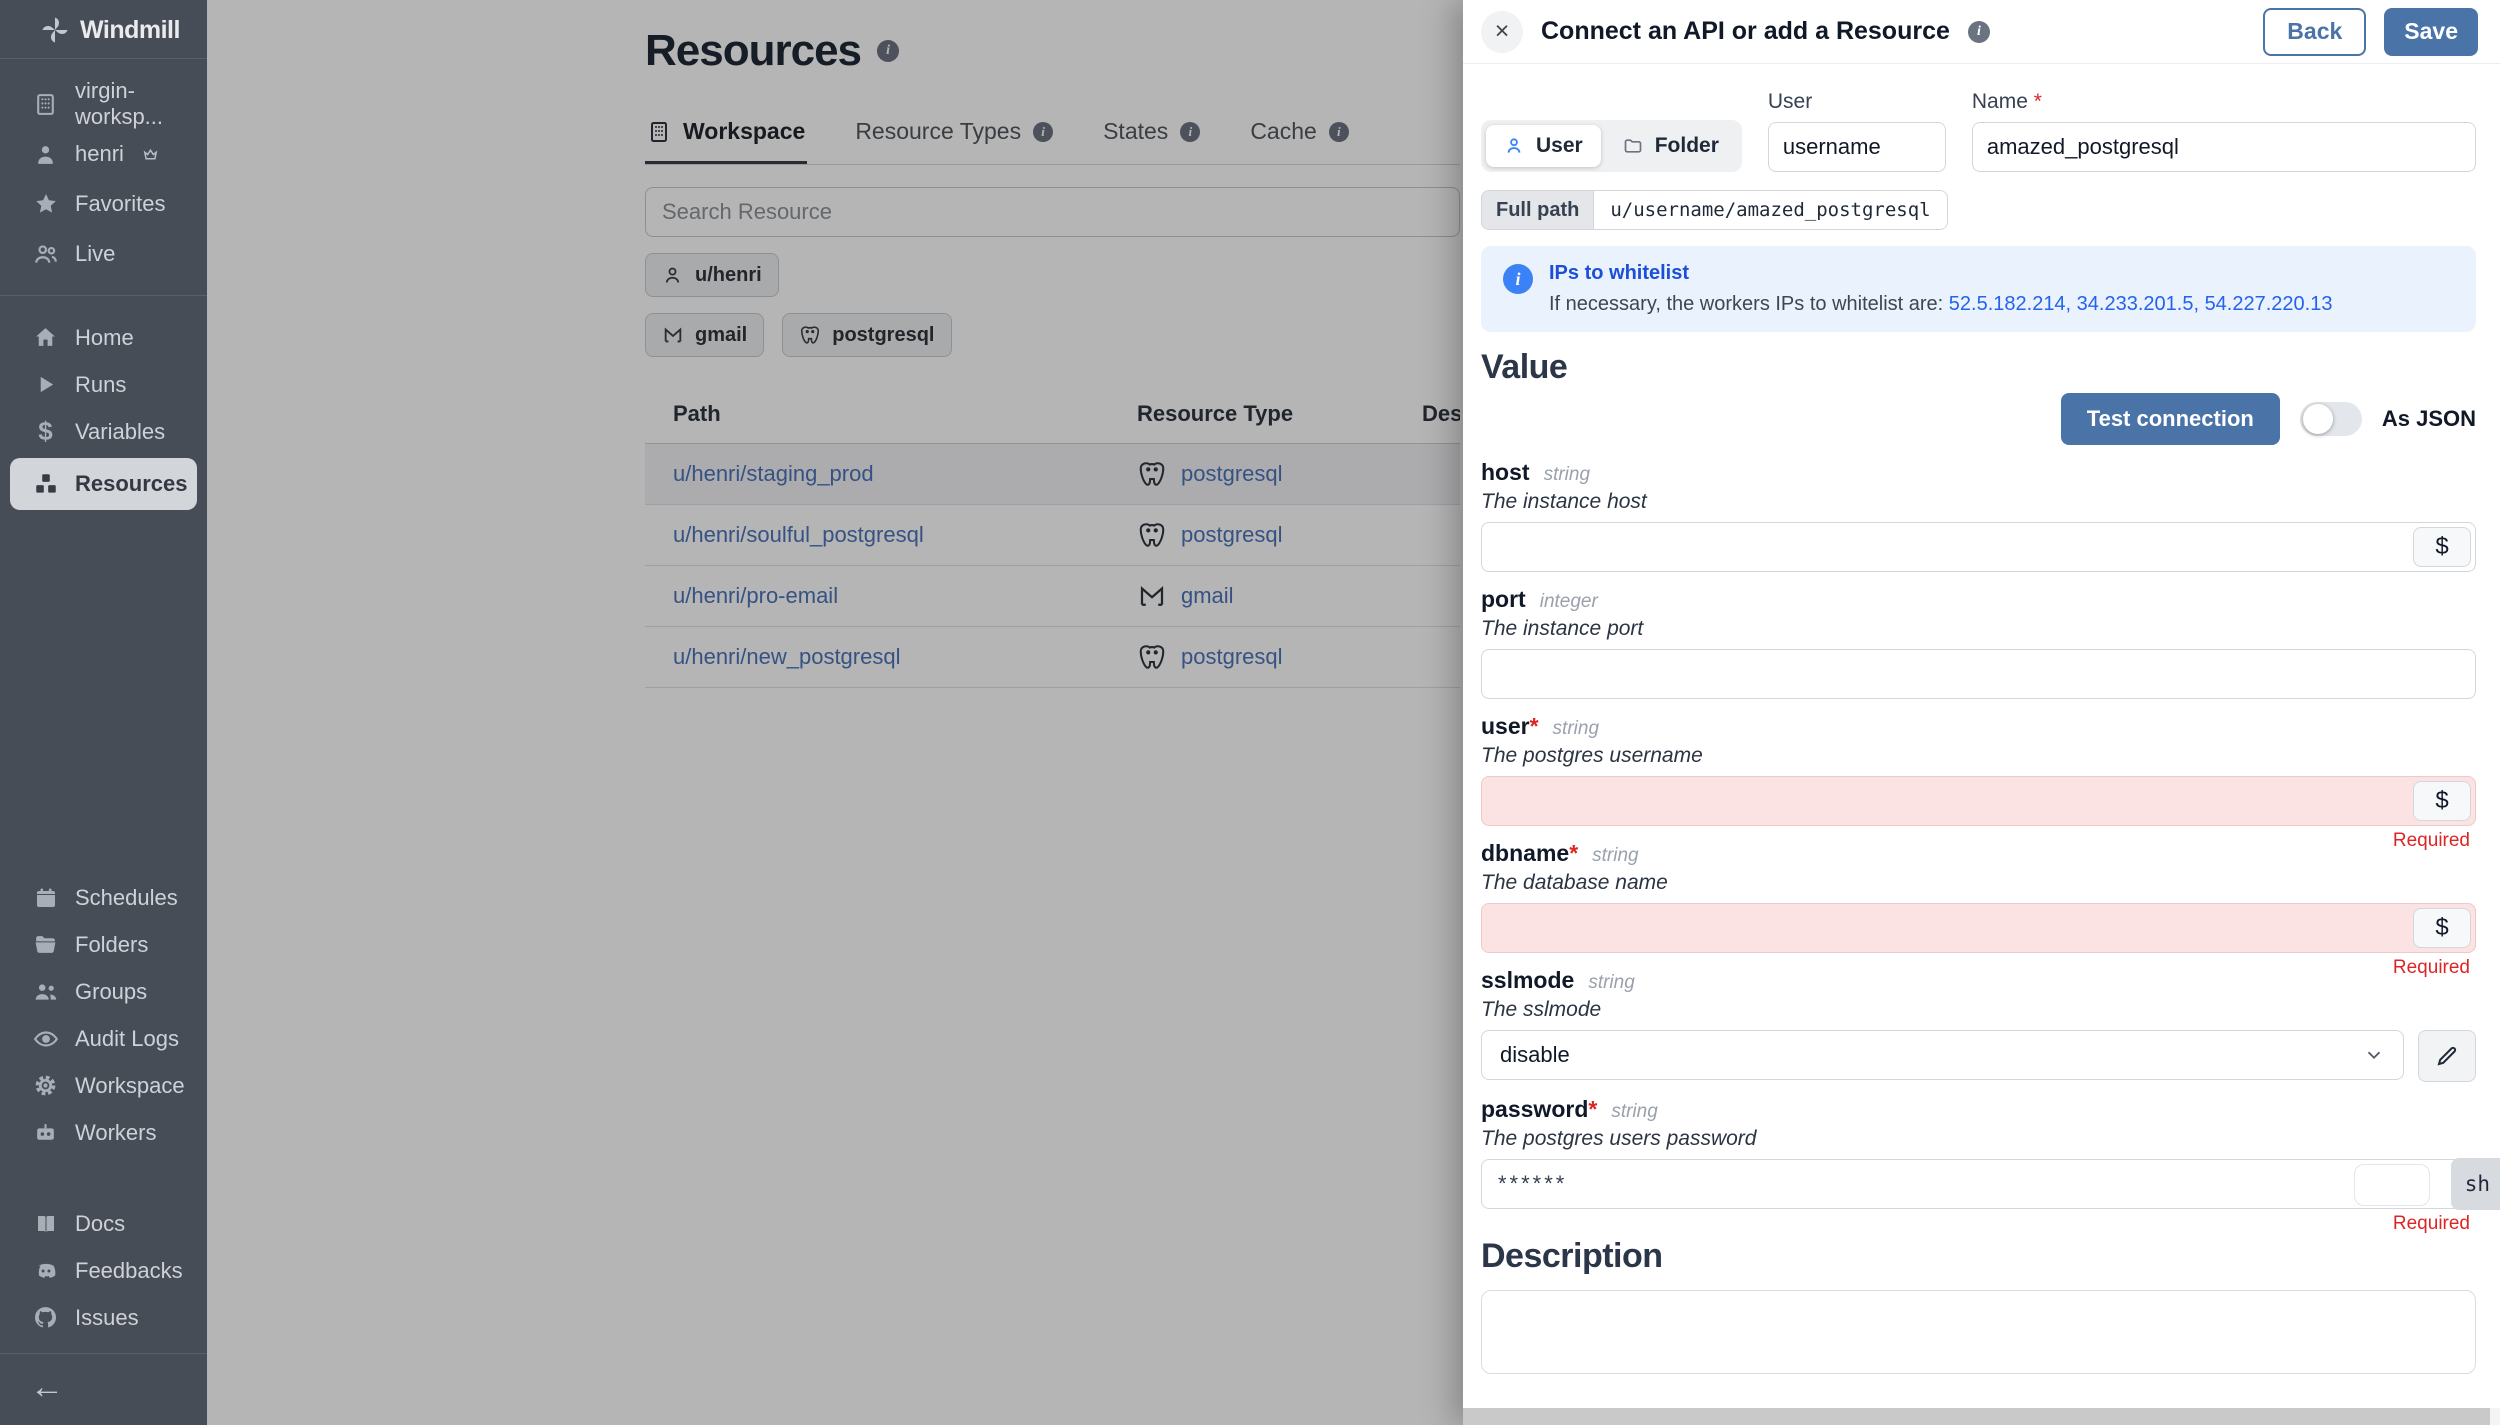 This screenshot has height=1425, width=2500. Describe the element at coordinates (116, 1132) in the screenshot. I see `workers-label: Workers` at that location.